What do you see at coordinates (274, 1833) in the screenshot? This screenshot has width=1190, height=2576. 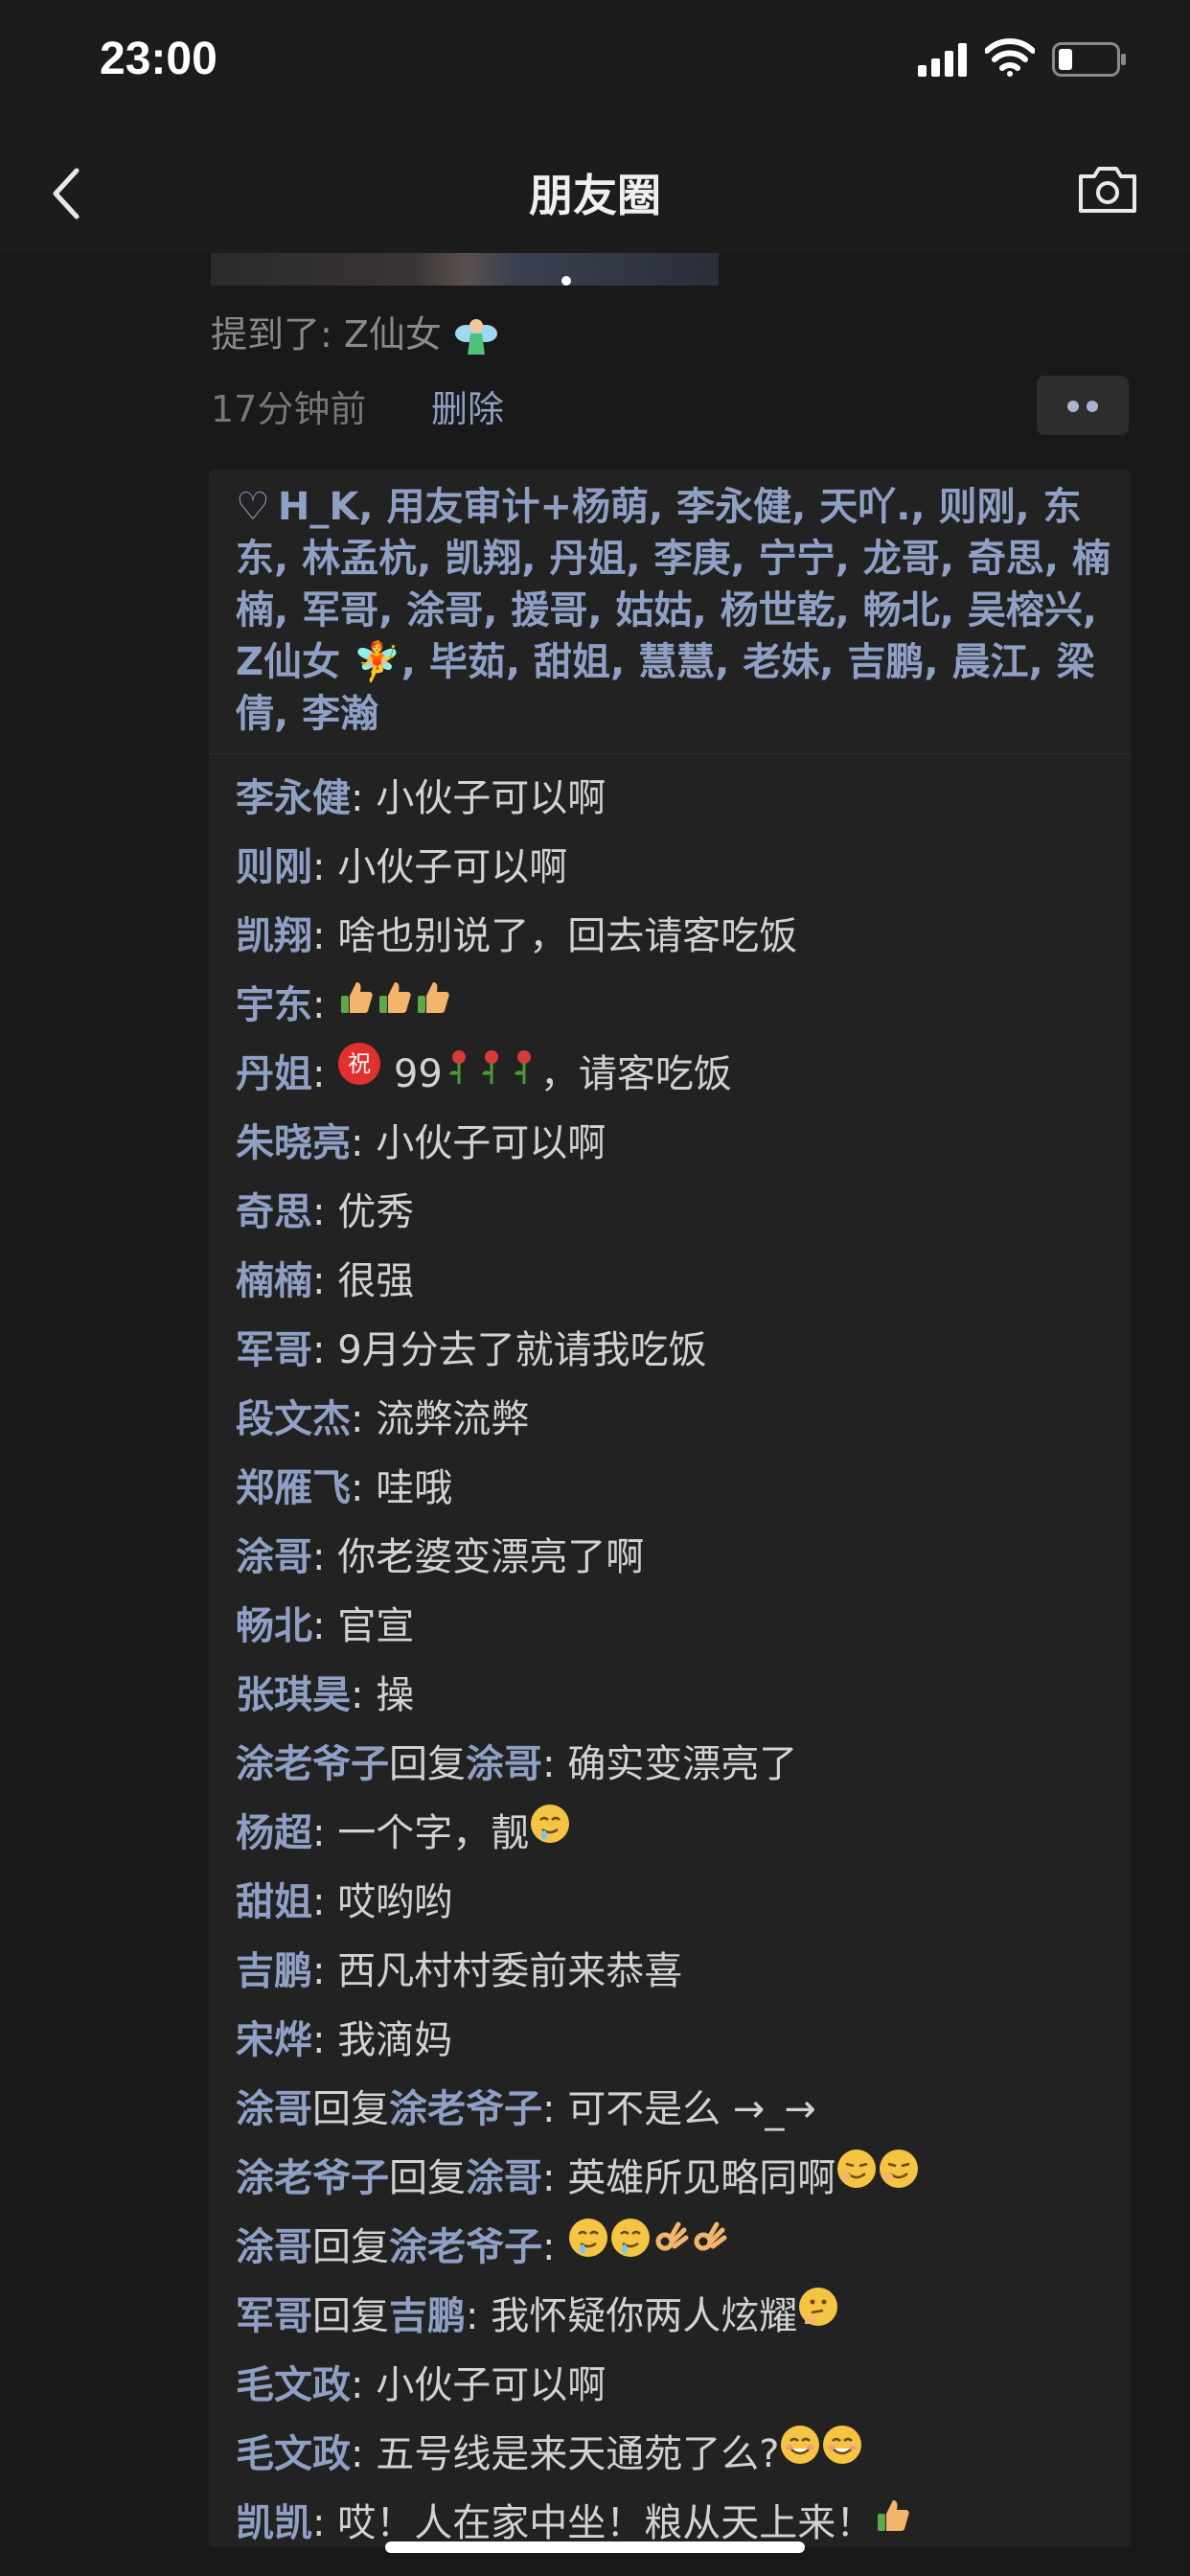 I see `commenter-name: 杨超` at bounding box center [274, 1833].